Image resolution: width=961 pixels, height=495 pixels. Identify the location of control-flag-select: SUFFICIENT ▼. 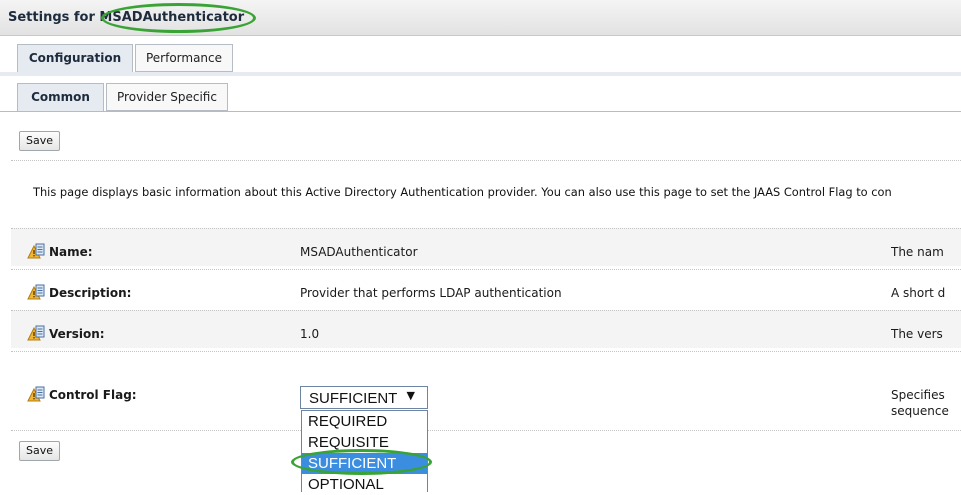
(364, 397).